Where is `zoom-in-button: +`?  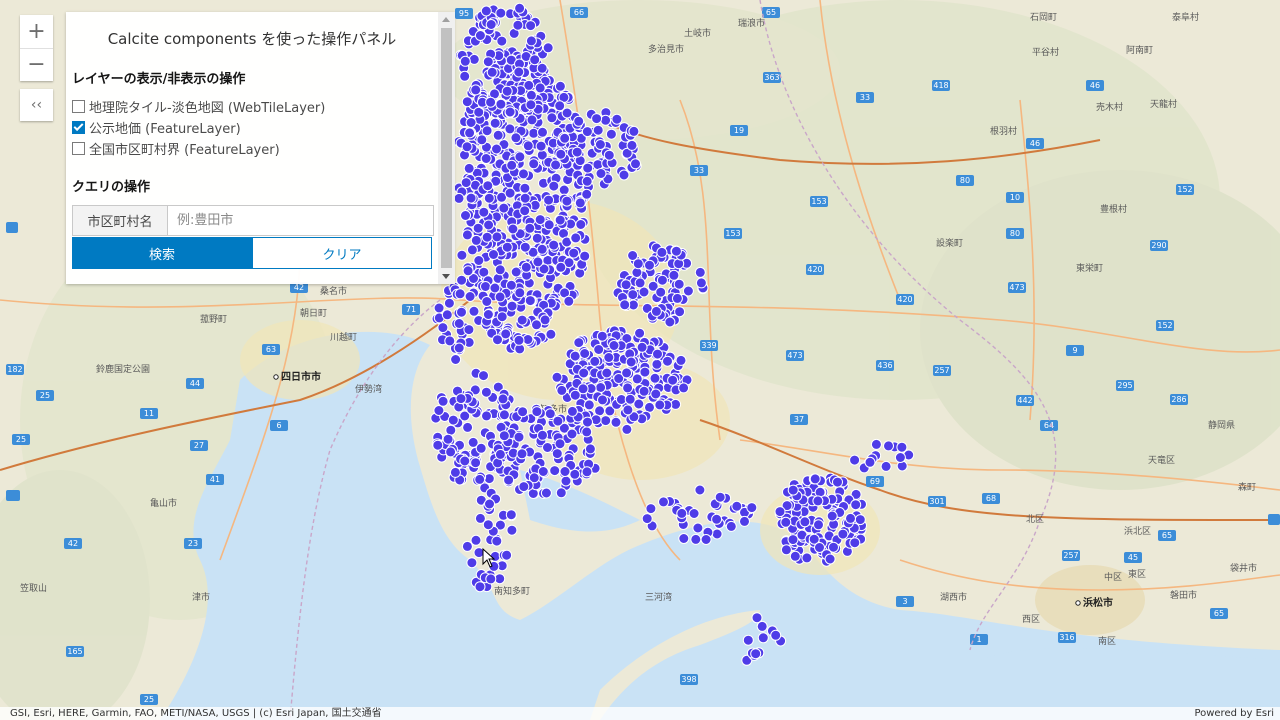
zoom-in-button: + is located at coordinates (36, 31).